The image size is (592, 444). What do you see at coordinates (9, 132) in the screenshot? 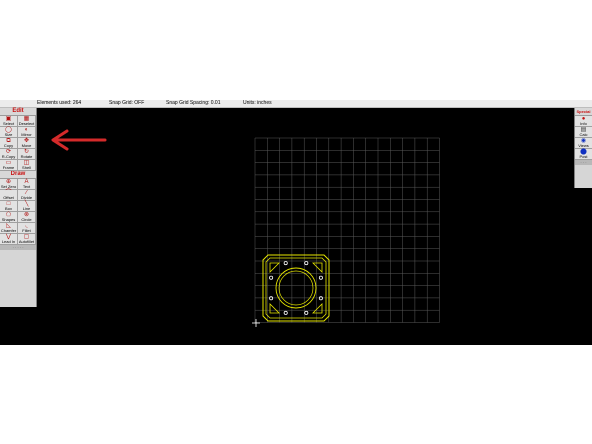
I see `tool-size: ◯ Size` at bounding box center [9, 132].